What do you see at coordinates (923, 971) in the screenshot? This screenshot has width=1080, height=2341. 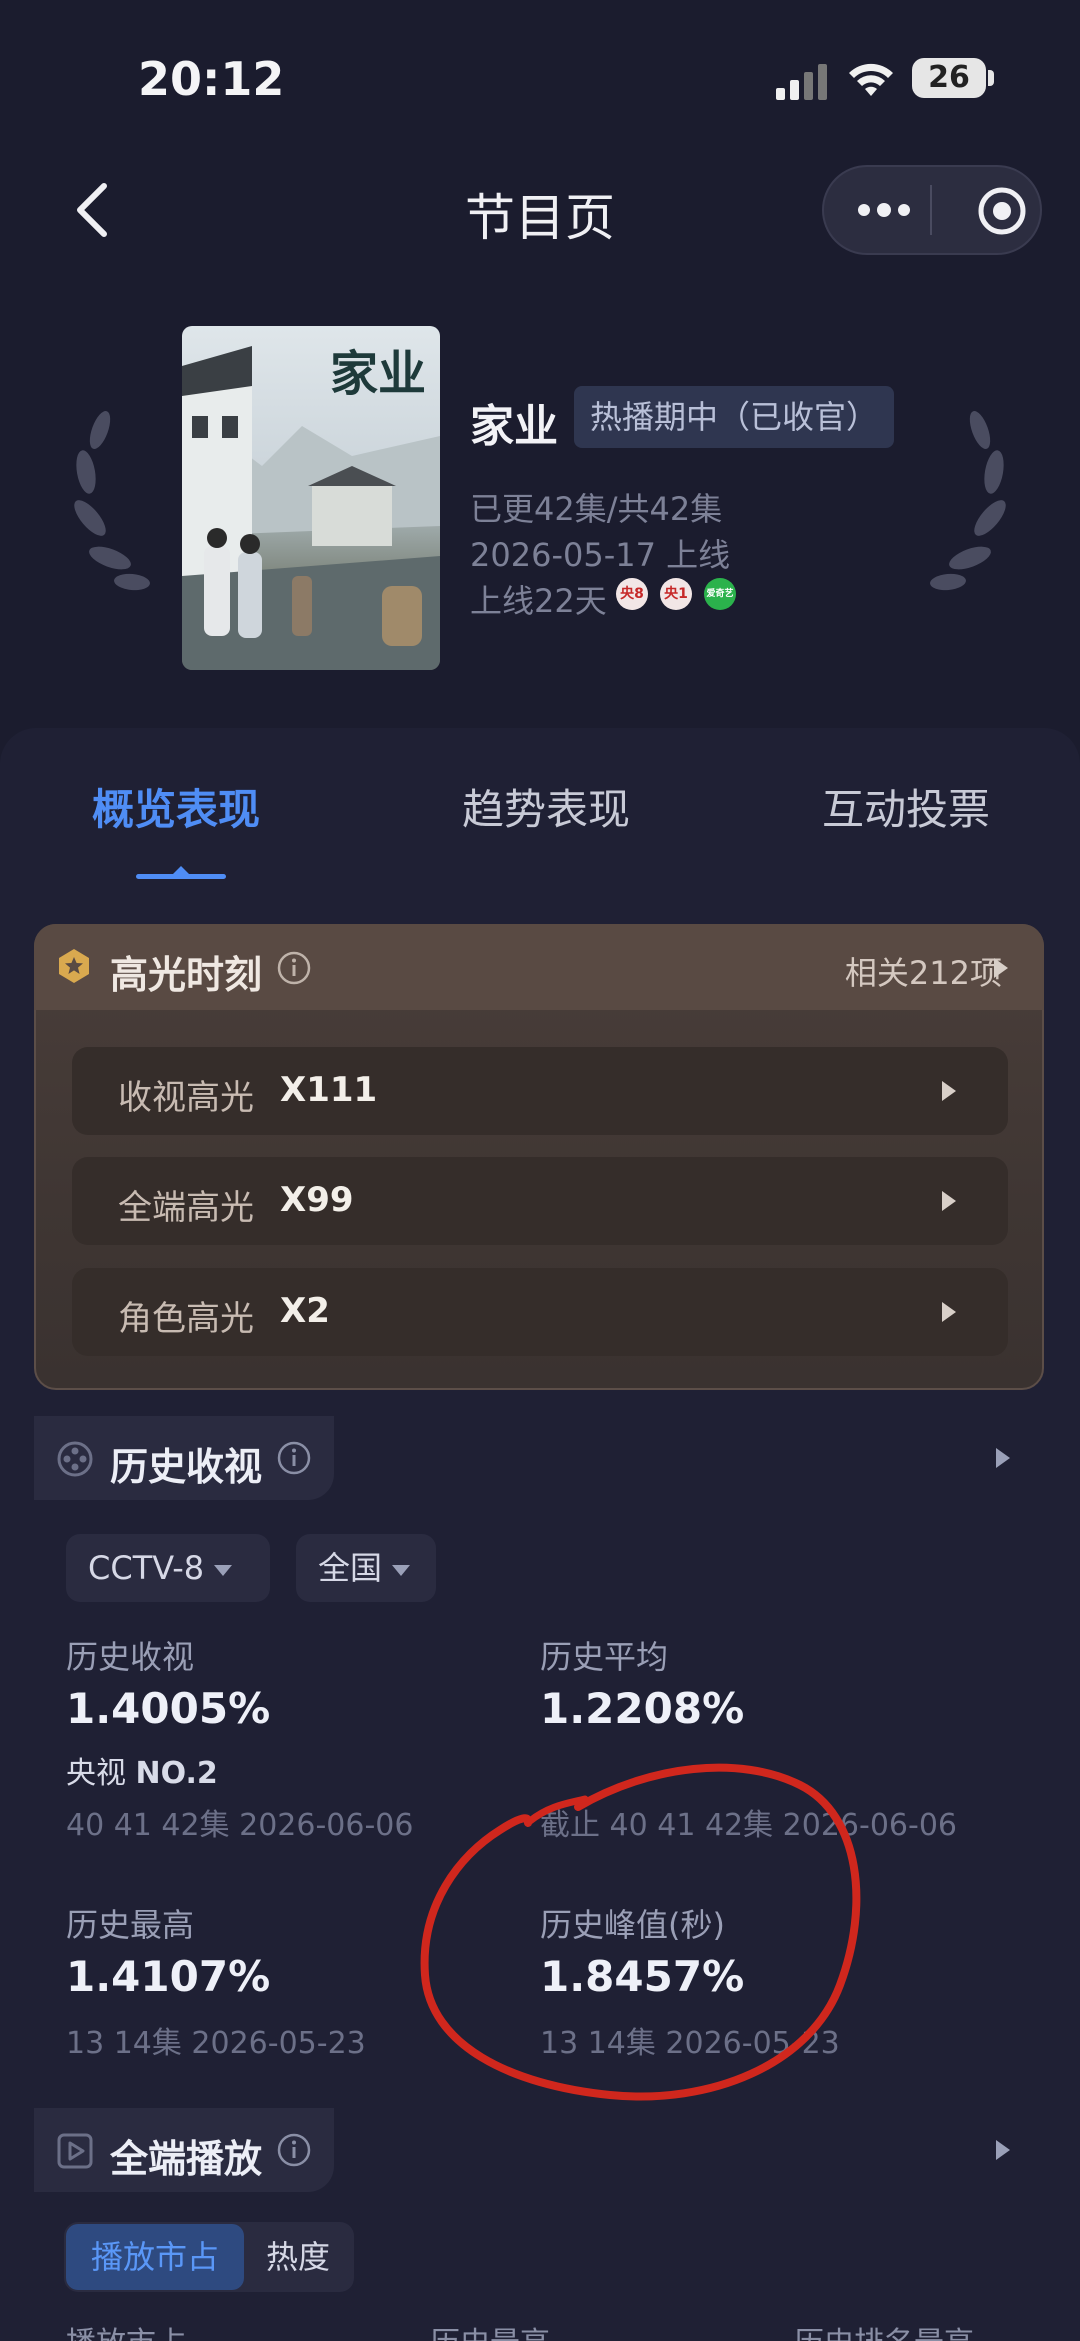 I see `highlights-related-link: 相关212项` at bounding box center [923, 971].